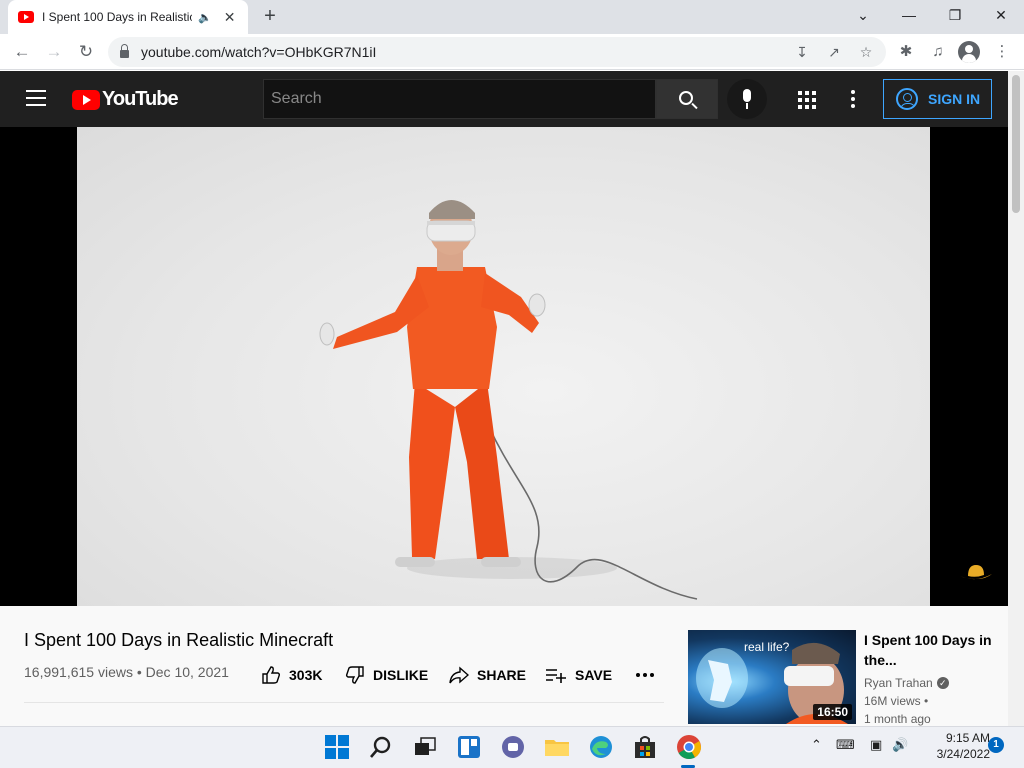 This screenshot has width=1024, height=768. I want to click on microsoft-store-icon, so click(645, 747).